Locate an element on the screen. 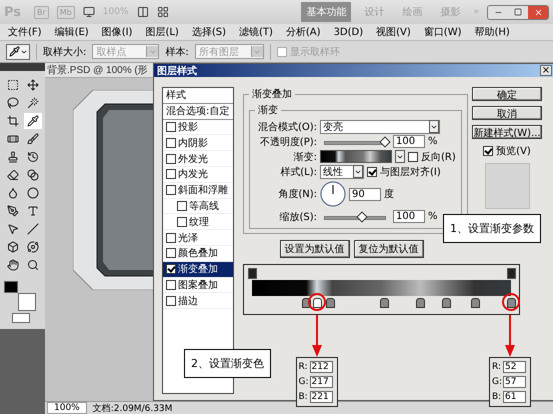 Image resolution: width=553 pixels, height=414 pixels. menu-item: 帮助(H) is located at coordinates (492, 32).